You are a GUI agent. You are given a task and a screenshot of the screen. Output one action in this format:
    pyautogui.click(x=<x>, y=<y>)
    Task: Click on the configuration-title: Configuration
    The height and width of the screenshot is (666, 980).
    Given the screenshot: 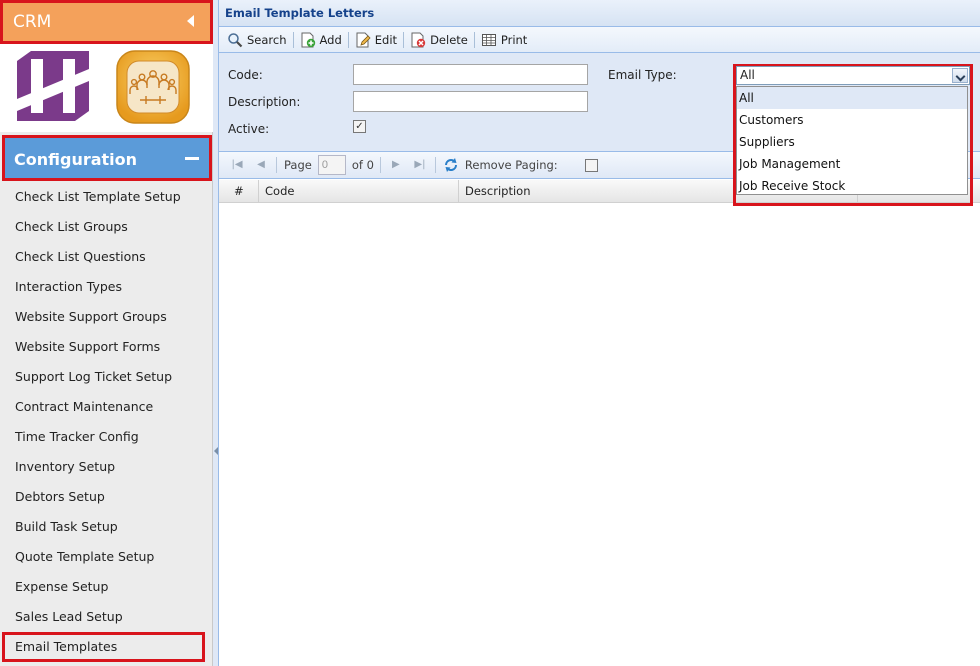 What is the action you would take?
    pyautogui.click(x=76, y=159)
    